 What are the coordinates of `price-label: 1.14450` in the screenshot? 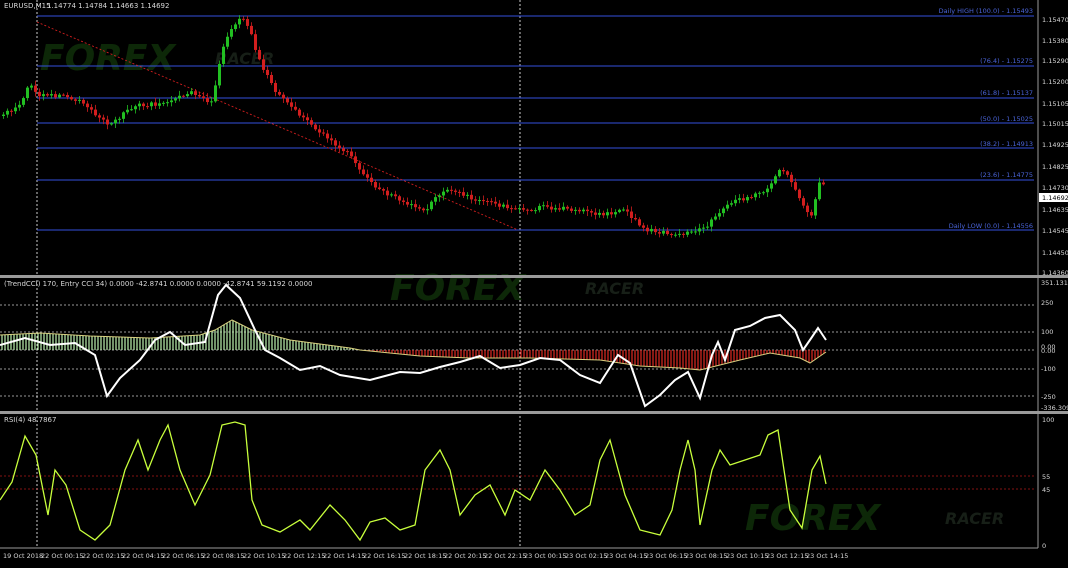 It's located at (1055, 253).